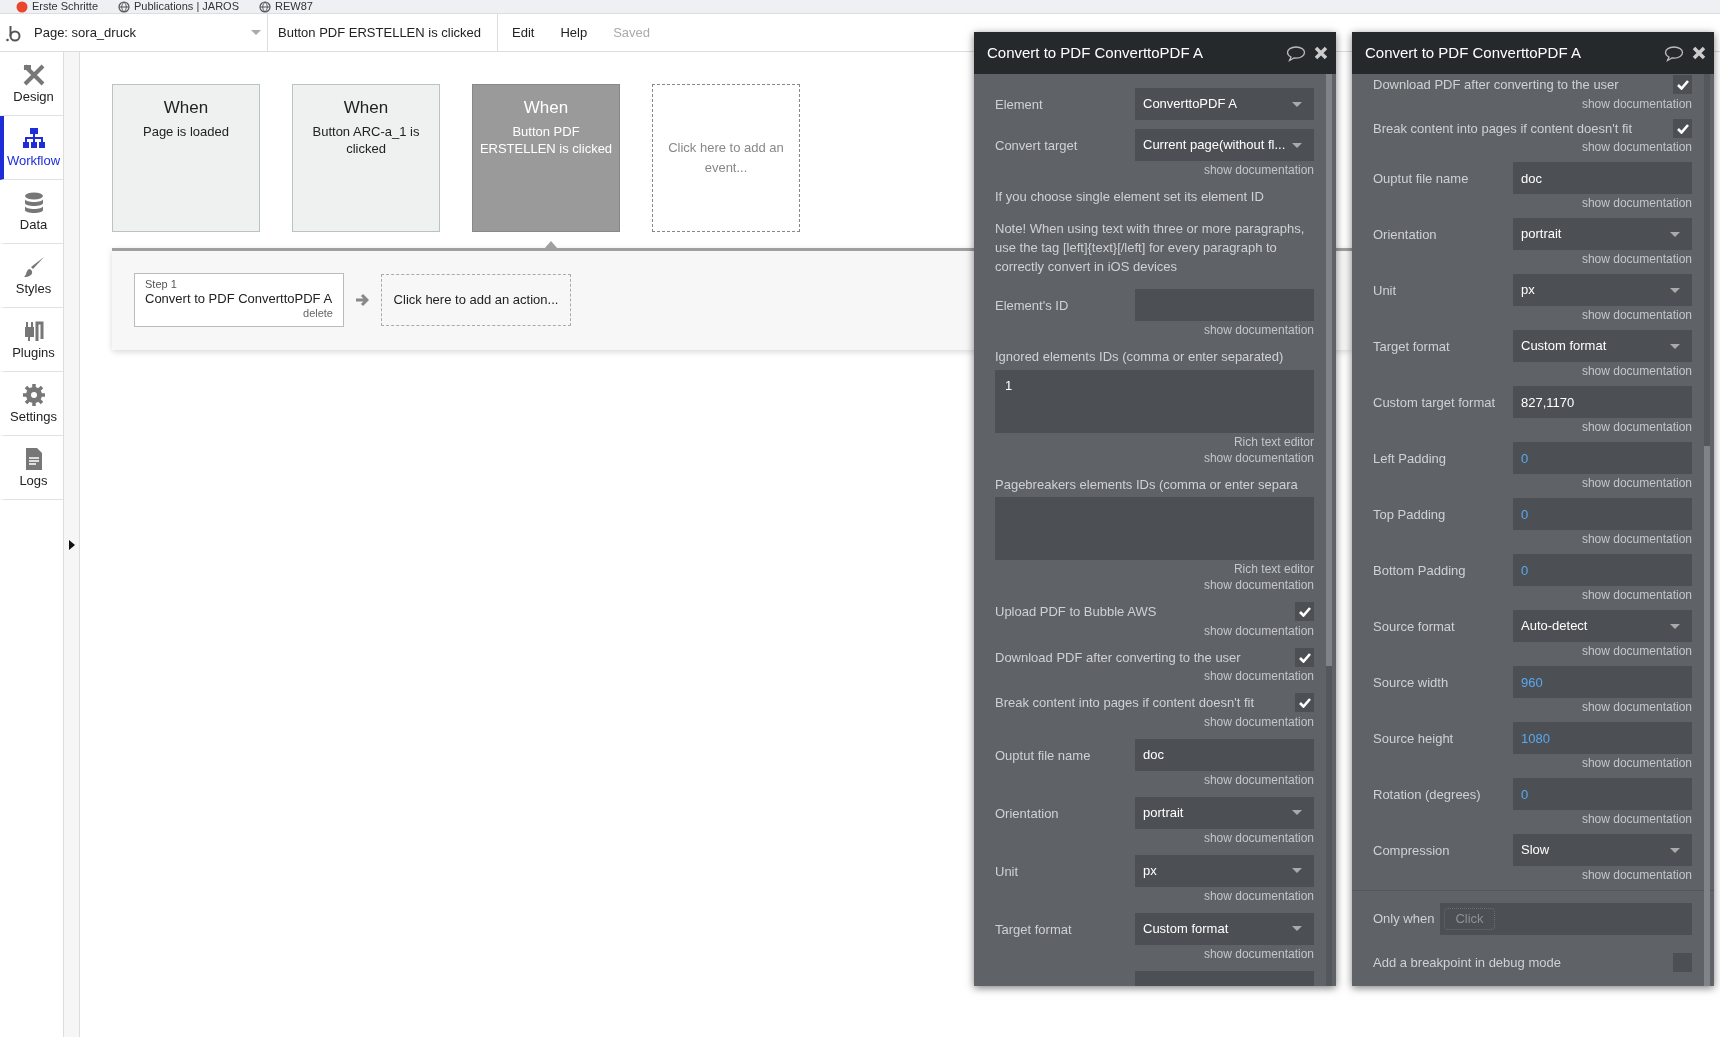 This screenshot has width=1720, height=1037. I want to click on field-label: Ouptut file name, so click(1421, 178).